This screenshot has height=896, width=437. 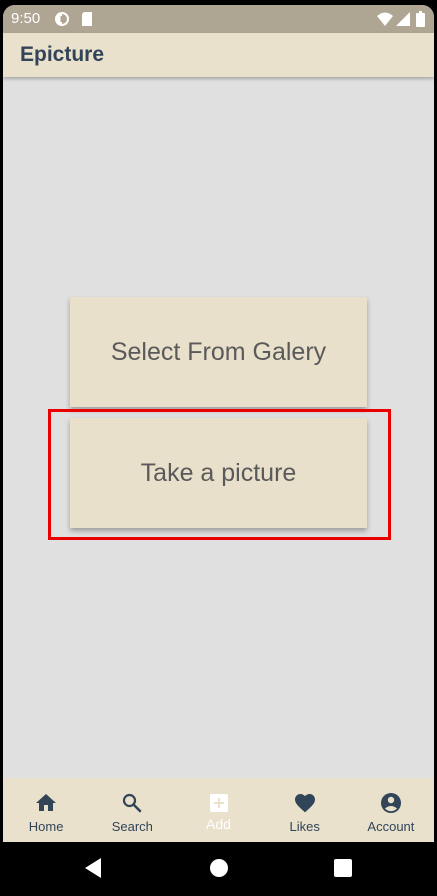 What do you see at coordinates (390, 803) in the screenshot?
I see `account-circle-icon` at bounding box center [390, 803].